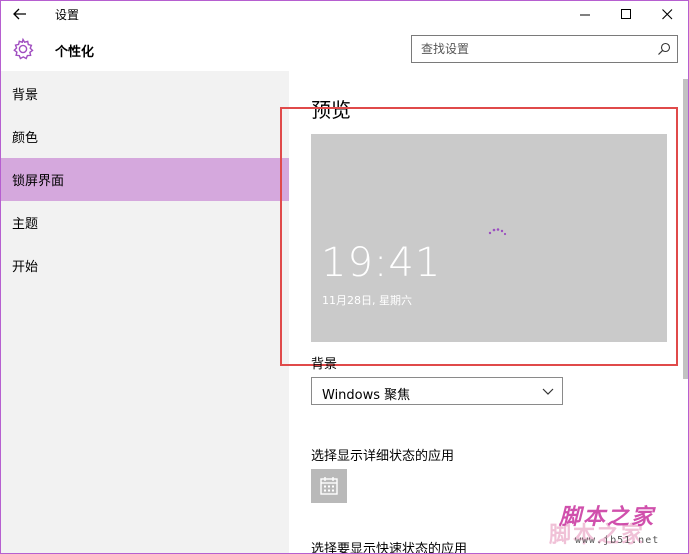 This screenshot has height=554, width=689. What do you see at coordinates (532, 49) in the screenshot?
I see `search-input` at bounding box center [532, 49].